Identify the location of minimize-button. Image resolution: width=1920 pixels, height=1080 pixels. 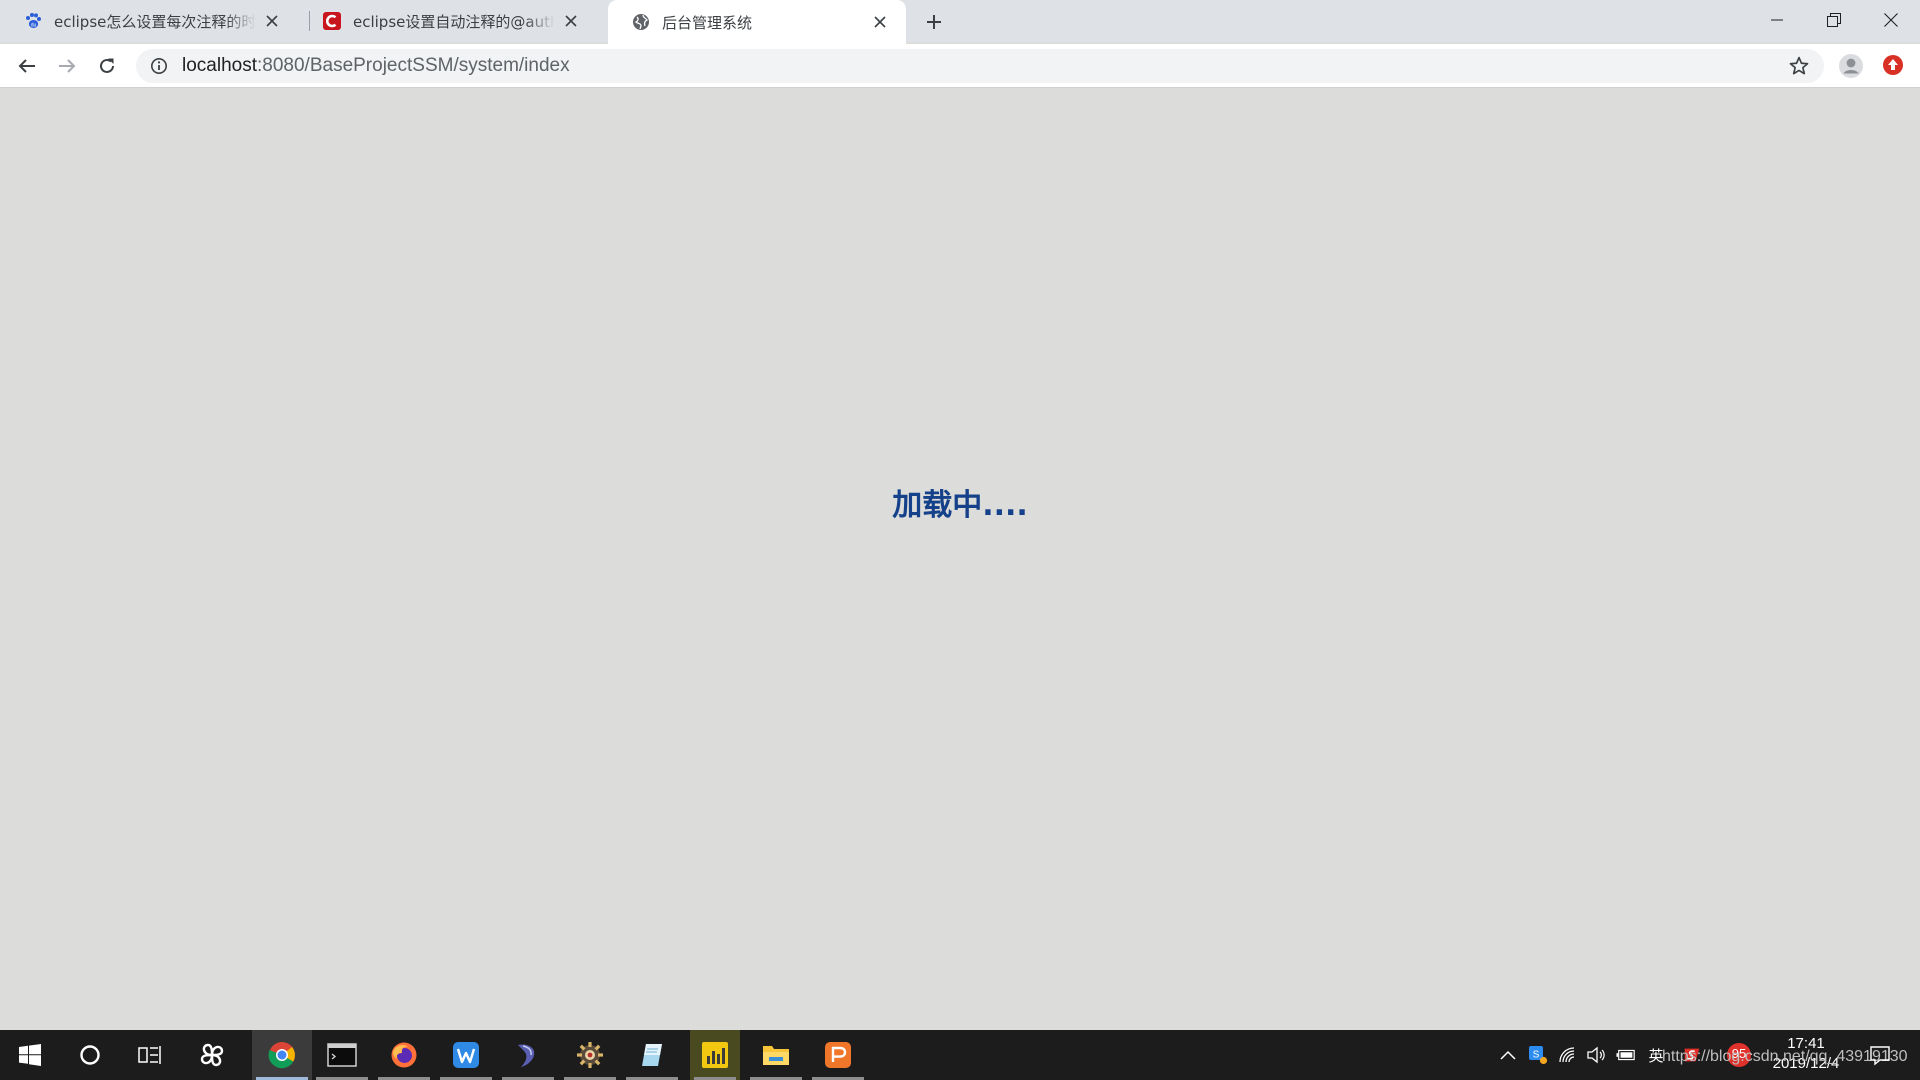
(1777, 20).